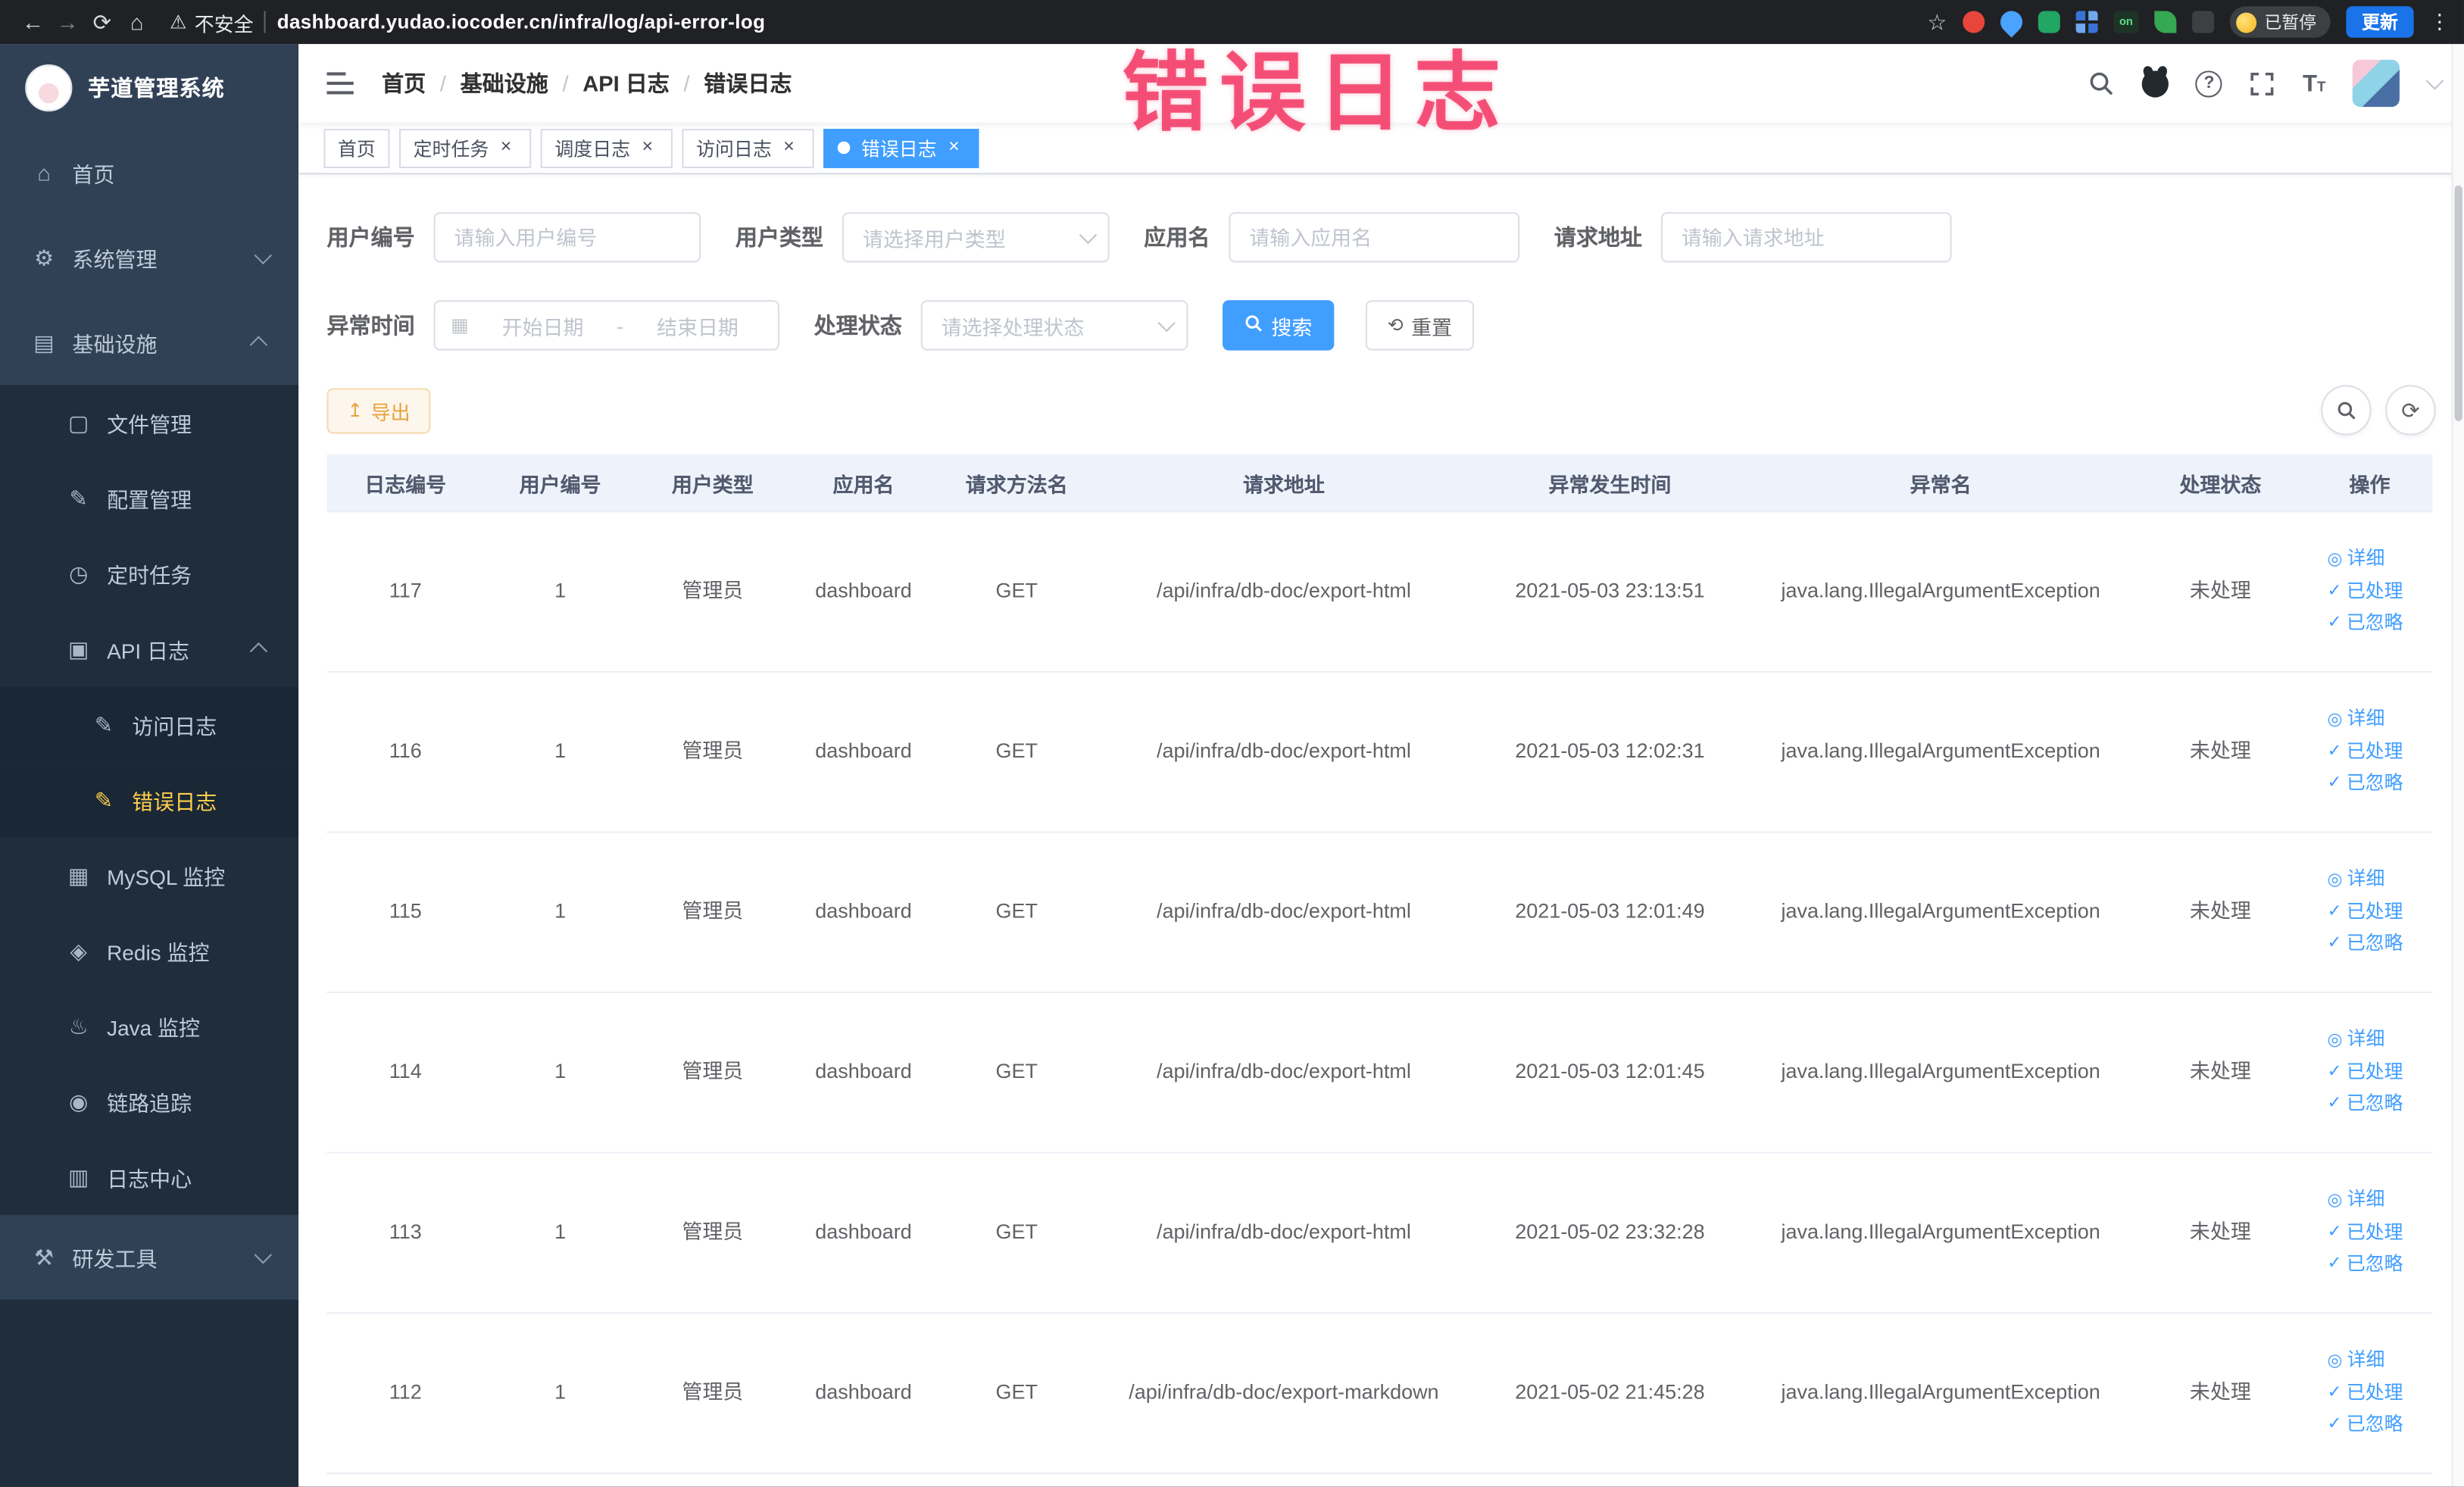 This screenshot has width=2464, height=1487. What do you see at coordinates (2370, 484) in the screenshot?
I see `column-header: 操作` at bounding box center [2370, 484].